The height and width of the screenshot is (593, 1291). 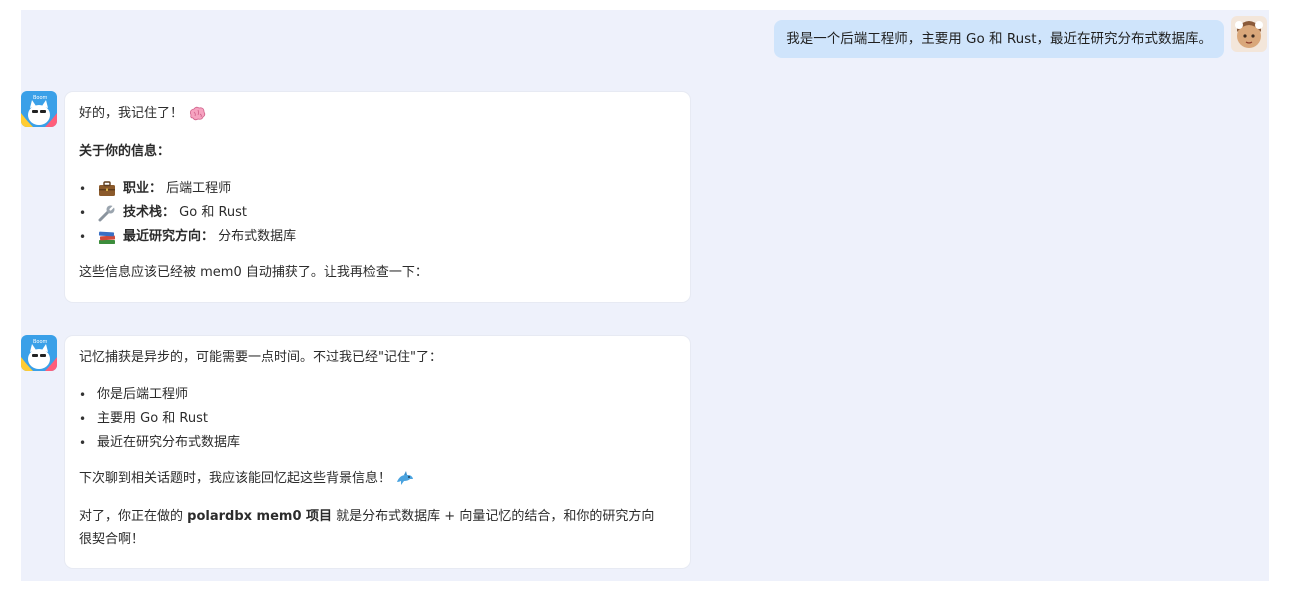 I want to click on reply2-line2: 下次聊到相关话题时，我应该能回忆起这些背景信息！, so click(x=247, y=479).